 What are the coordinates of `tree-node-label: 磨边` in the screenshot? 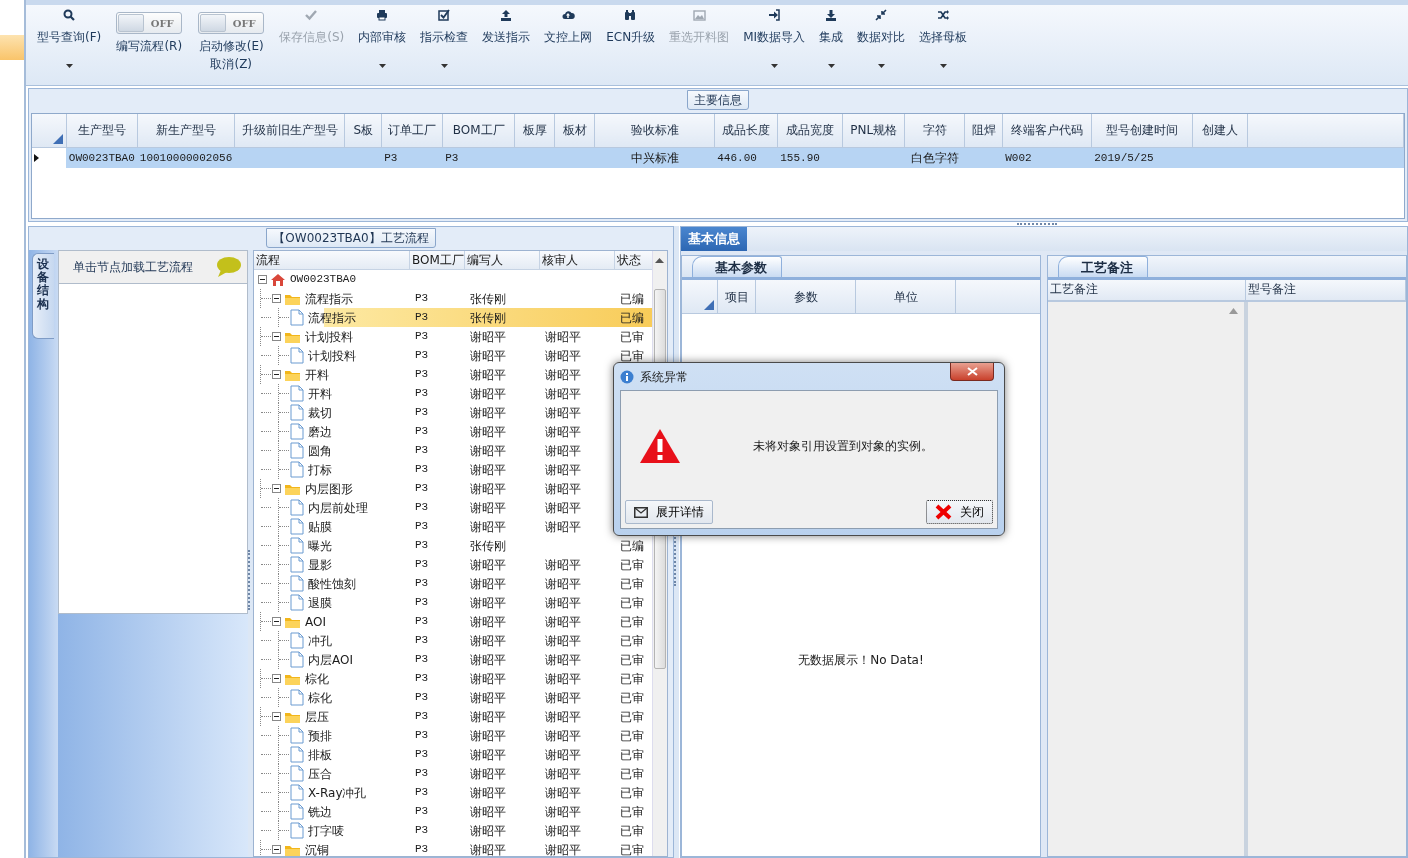 It's located at (320, 431).